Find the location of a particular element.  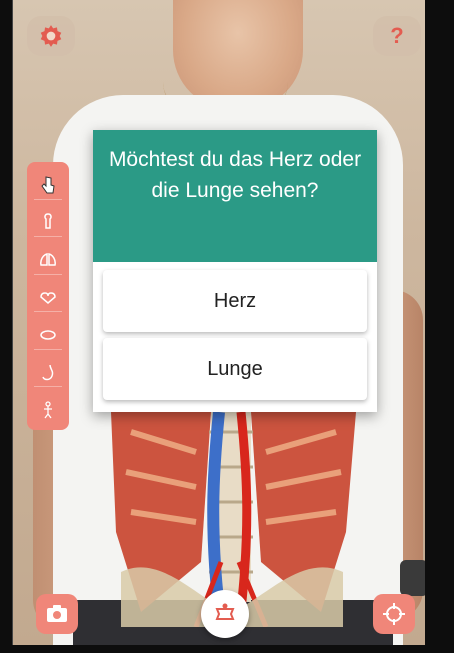

body-icon is located at coordinates (48, 410).